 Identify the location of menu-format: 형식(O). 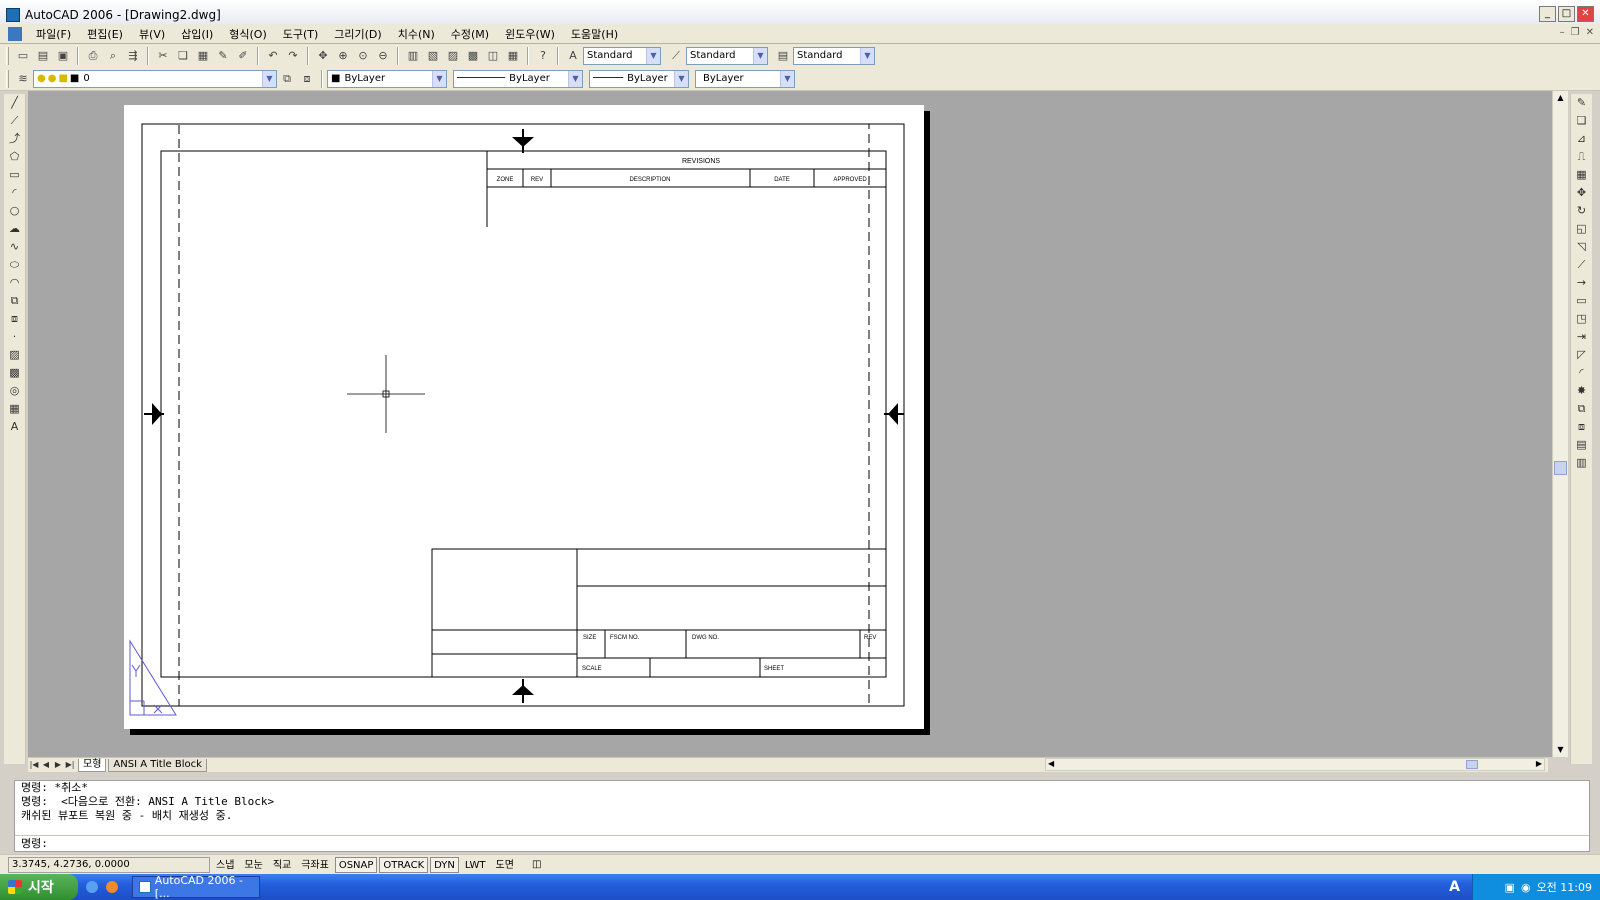
(247, 34).